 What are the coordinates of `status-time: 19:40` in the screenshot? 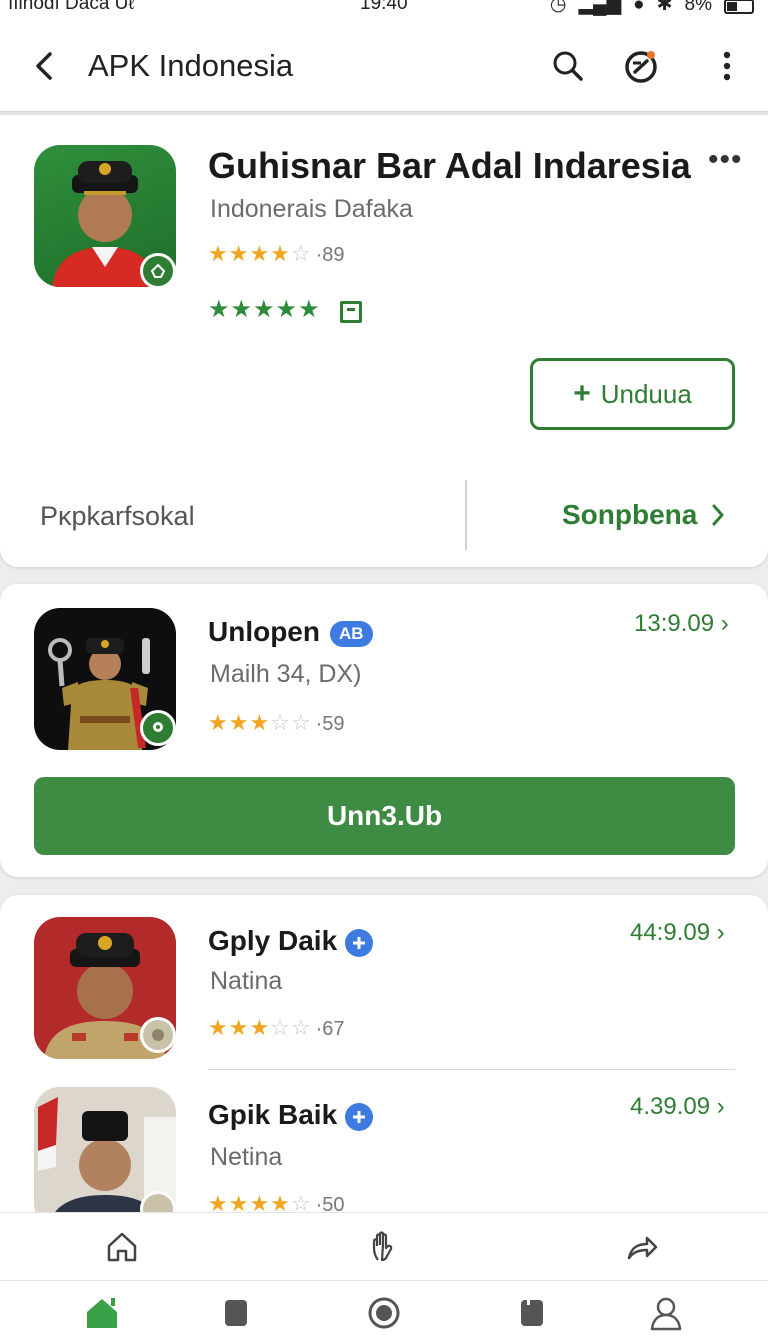 It's located at (384, 7).